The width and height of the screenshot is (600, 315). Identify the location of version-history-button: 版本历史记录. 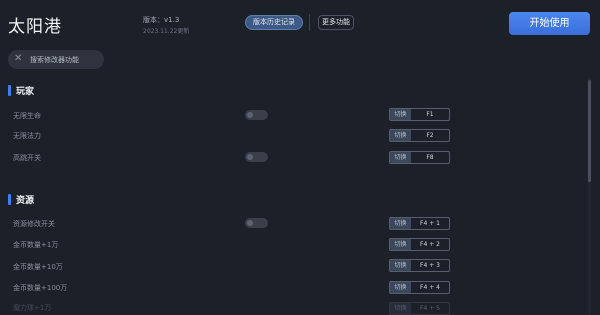
(274, 22).